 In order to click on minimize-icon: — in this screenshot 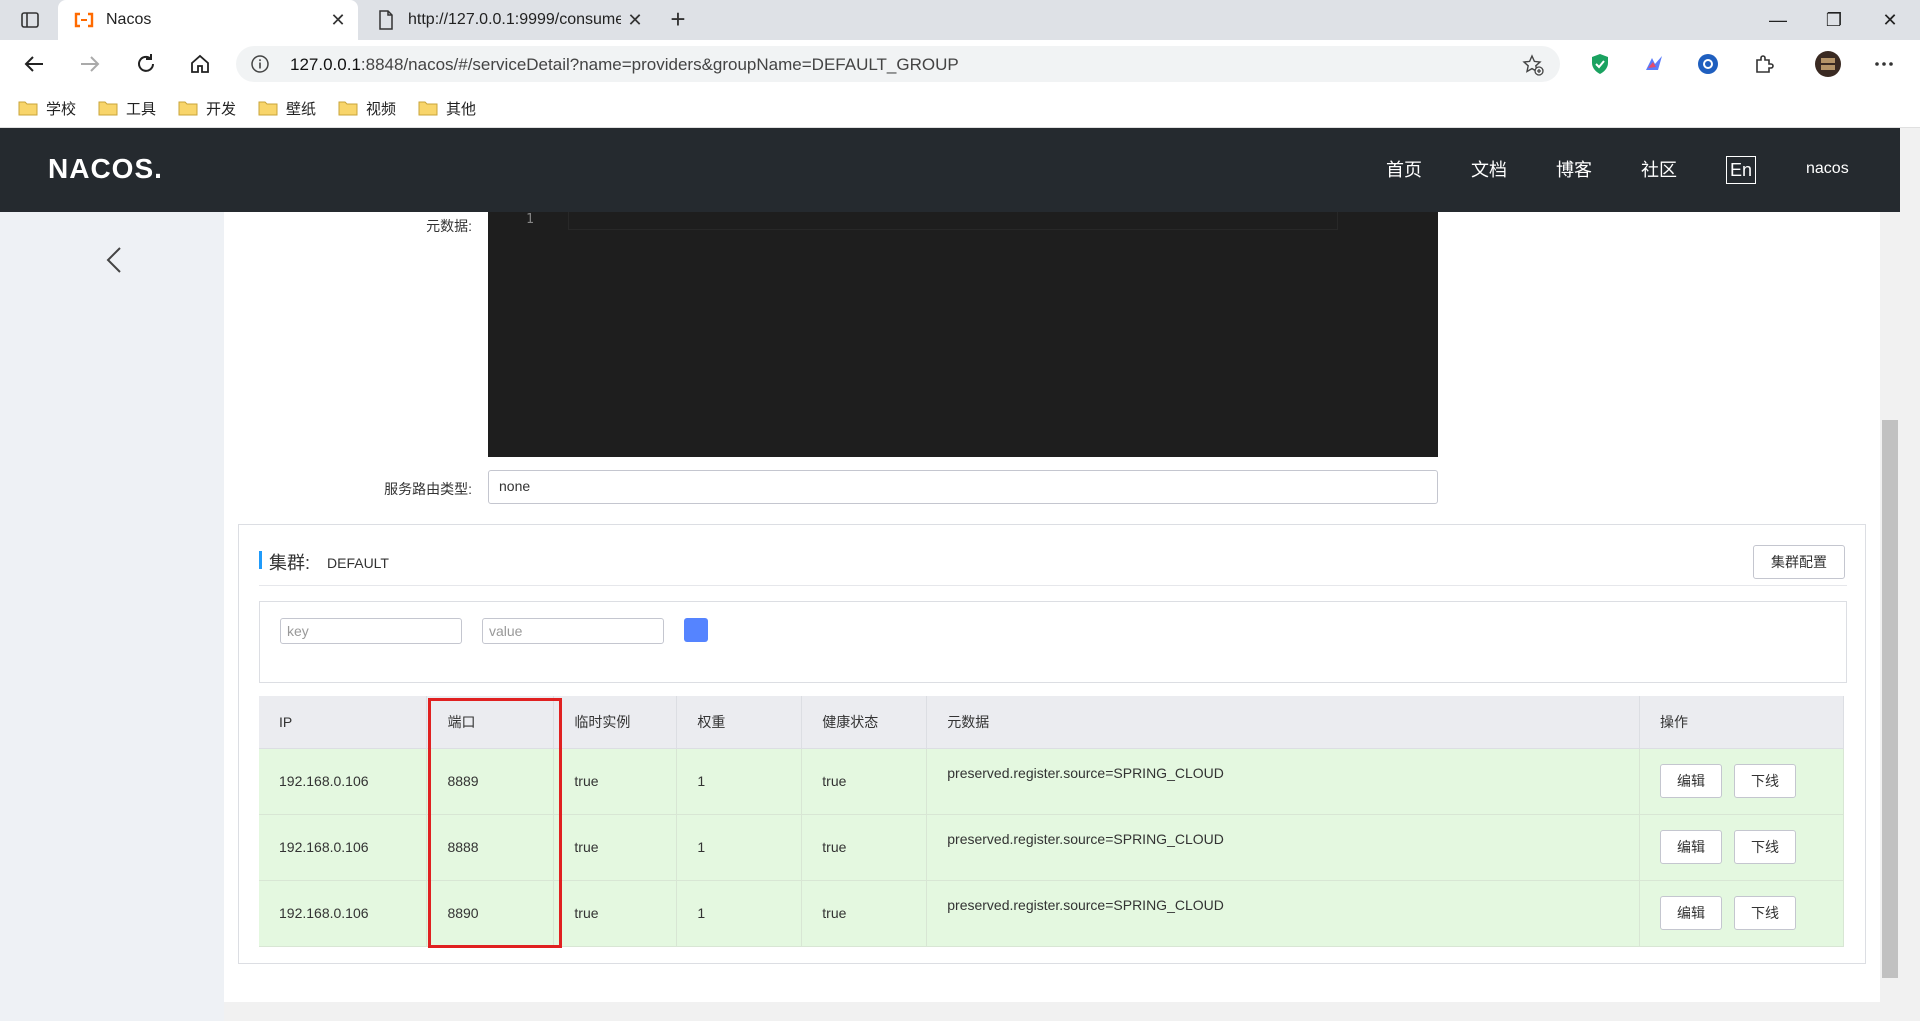, I will do `click(1778, 20)`.